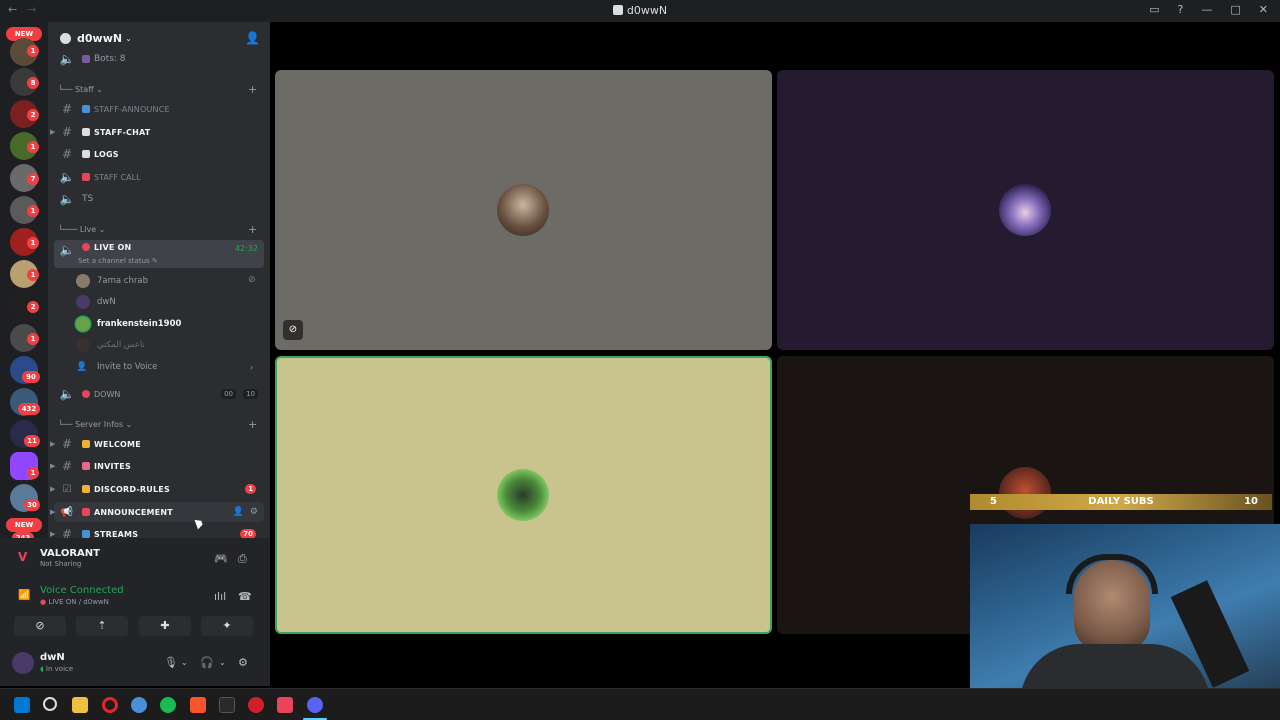 The width and height of the screenshot is (1280, 720). I want to click on brave-icon, so click(198, 705).